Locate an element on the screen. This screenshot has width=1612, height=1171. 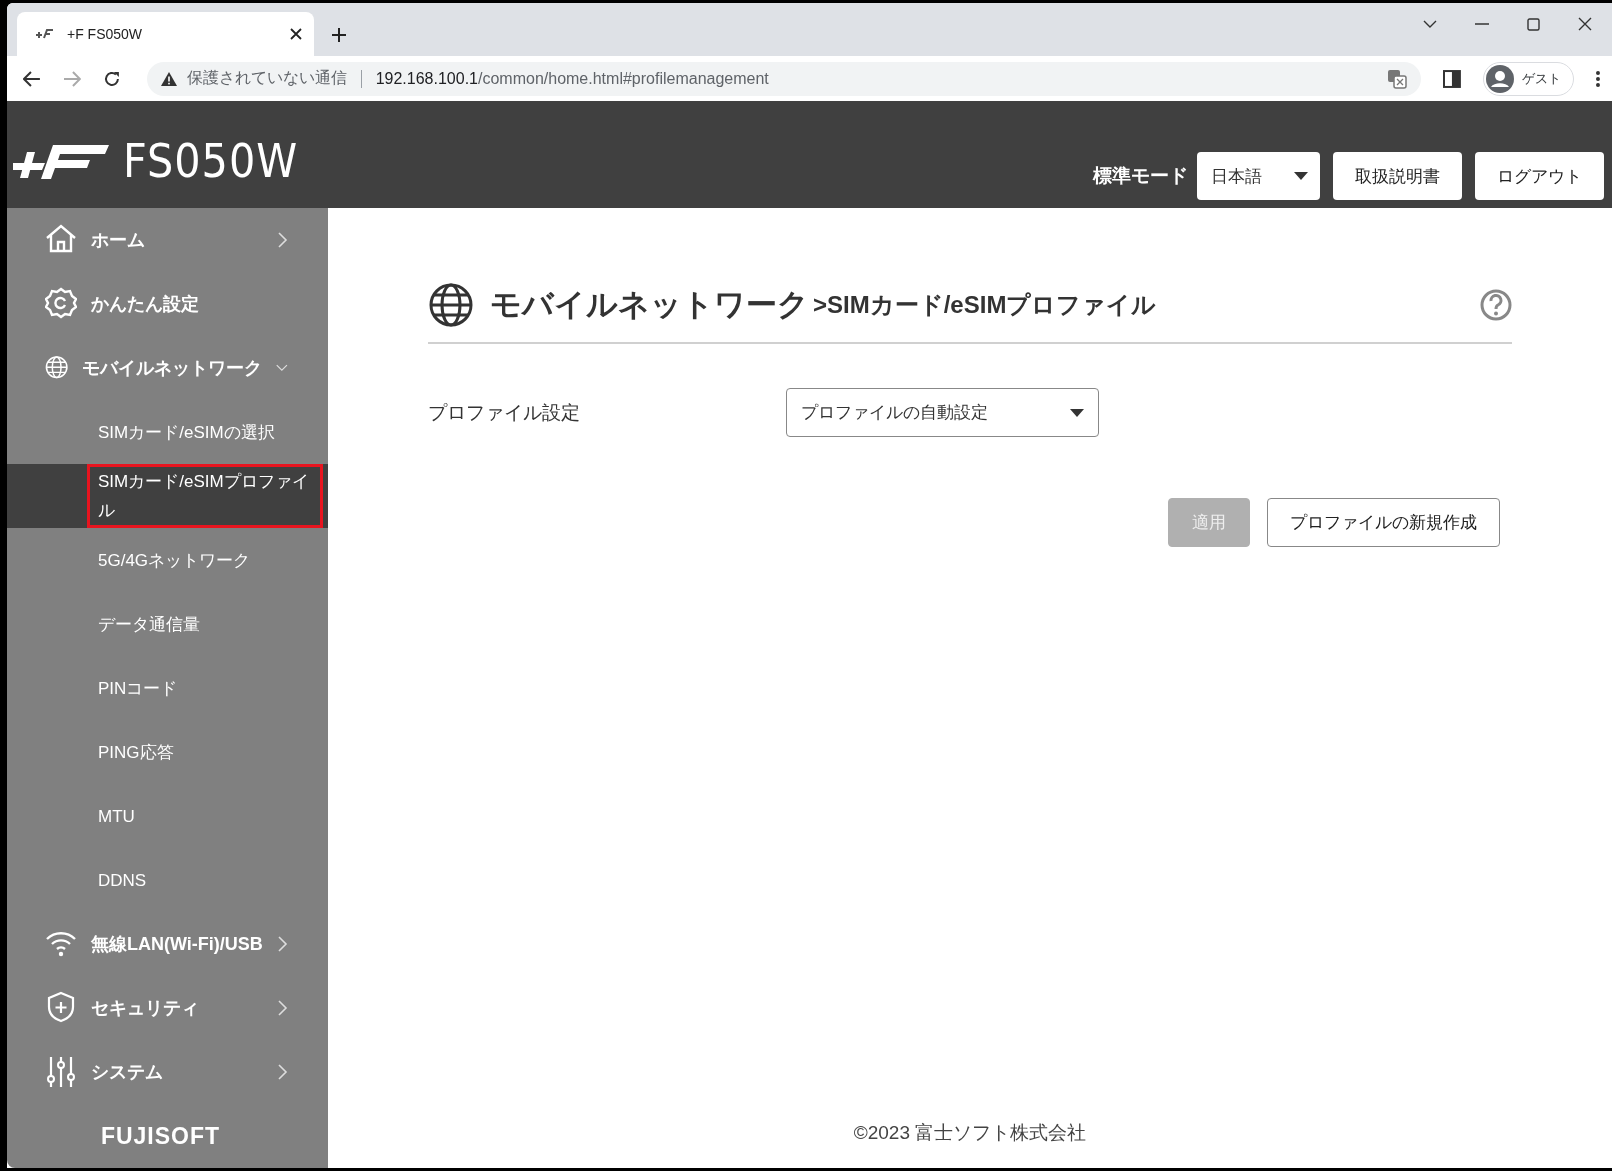
maximize-icon is located at coordinates (1533, 24).